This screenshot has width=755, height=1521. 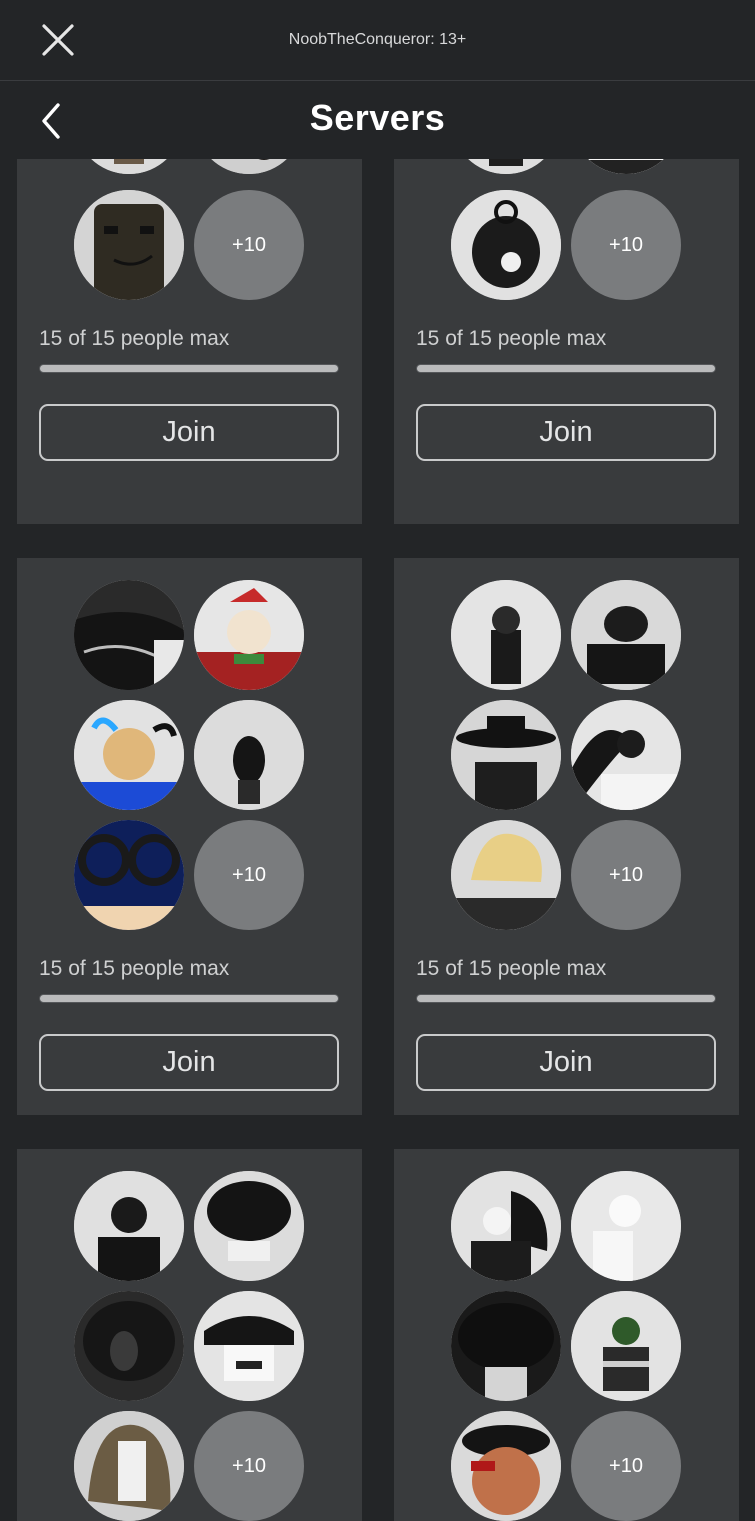 I want to click on top-bar: NoobTheConqueror: 13+, so click(x=377, y=40).